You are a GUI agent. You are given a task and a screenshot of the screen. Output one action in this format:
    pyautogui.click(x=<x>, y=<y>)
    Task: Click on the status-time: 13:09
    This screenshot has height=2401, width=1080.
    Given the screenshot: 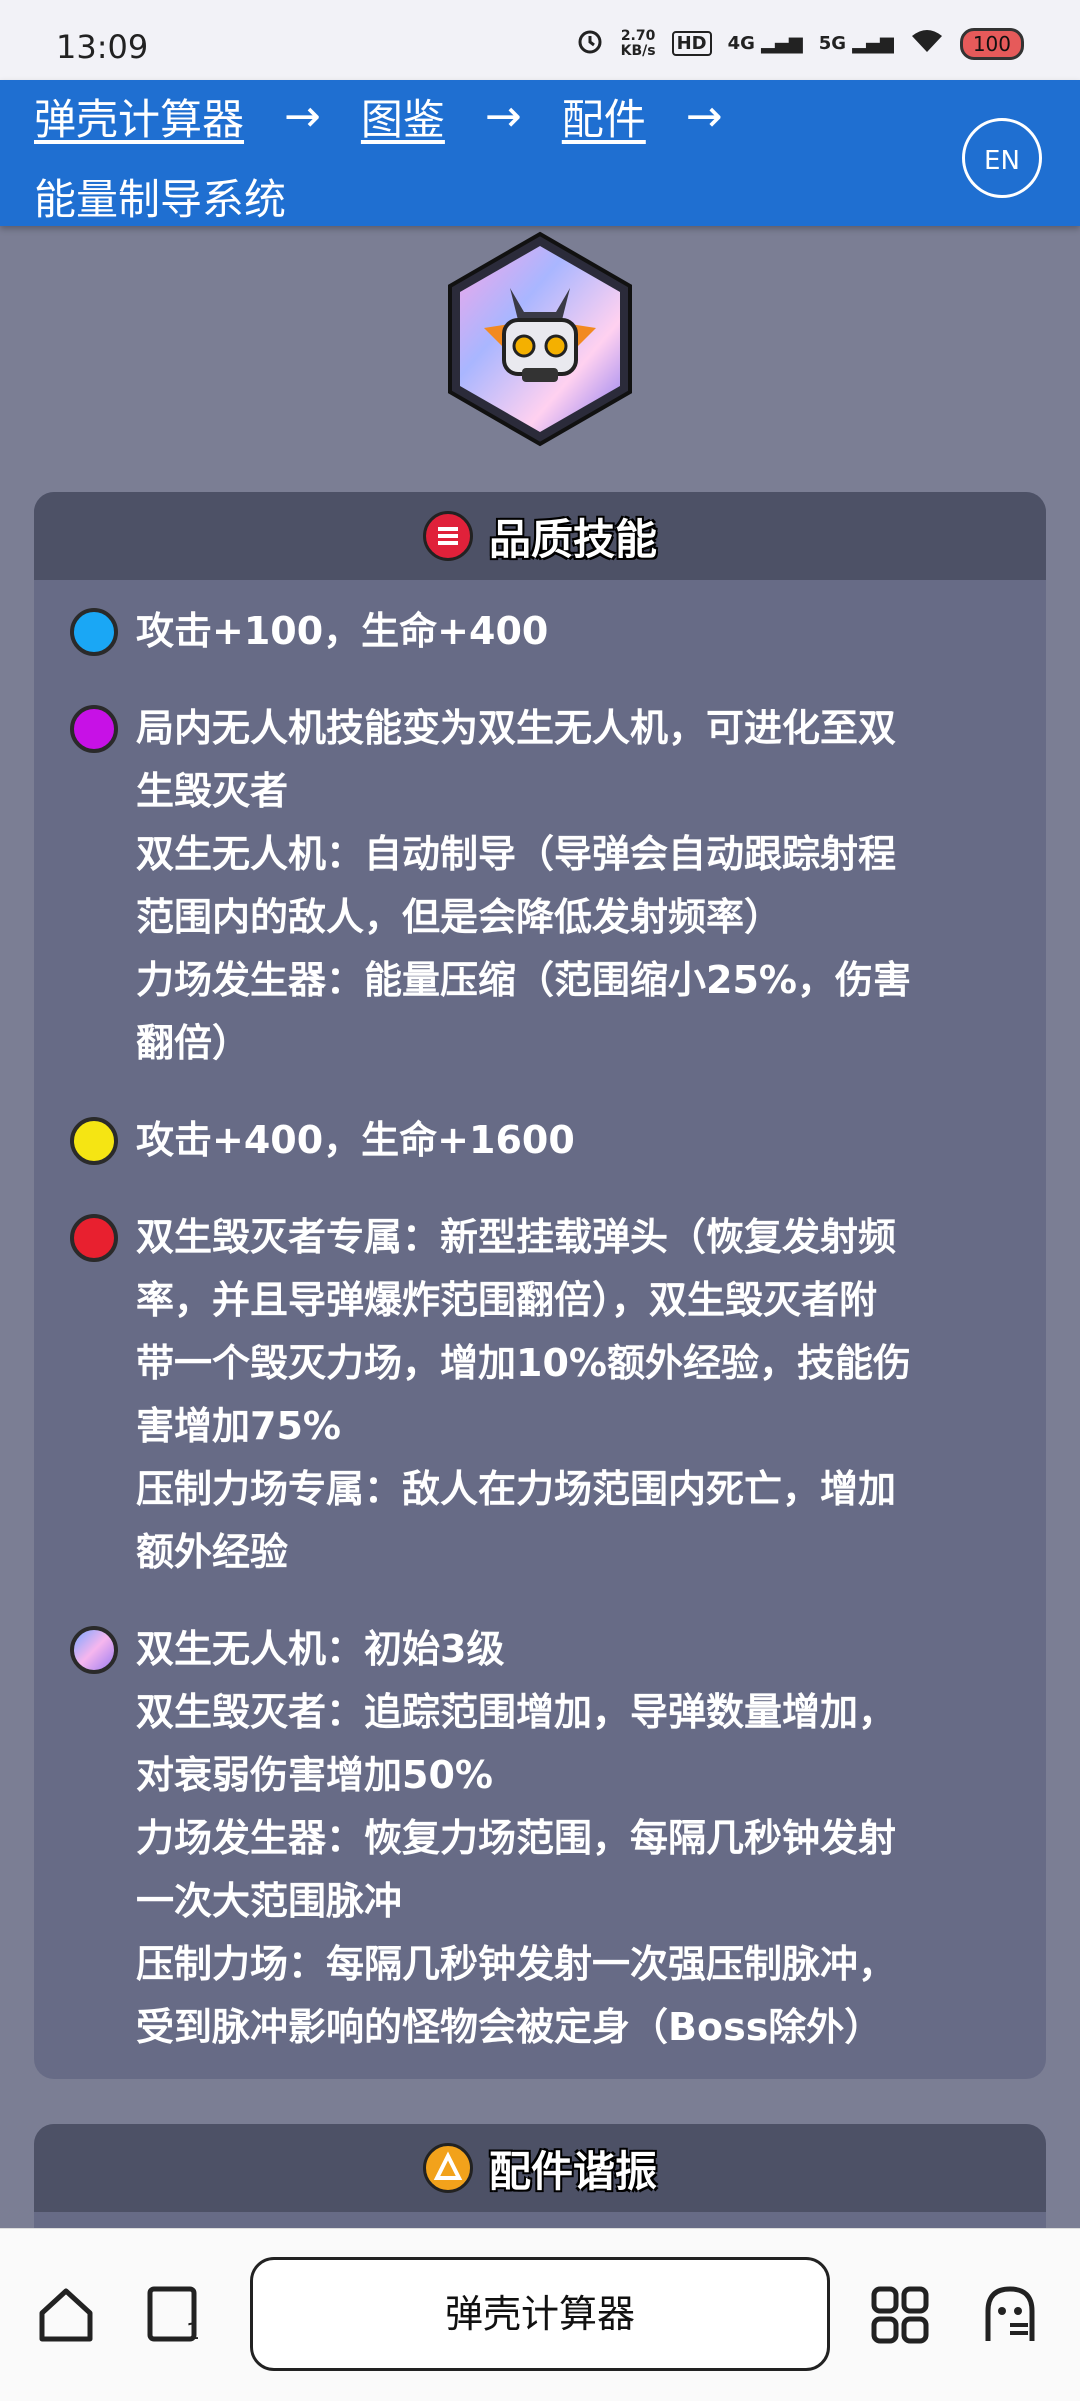 What is the action you would take?
    pyautogui.click(x=102, y=47)
    